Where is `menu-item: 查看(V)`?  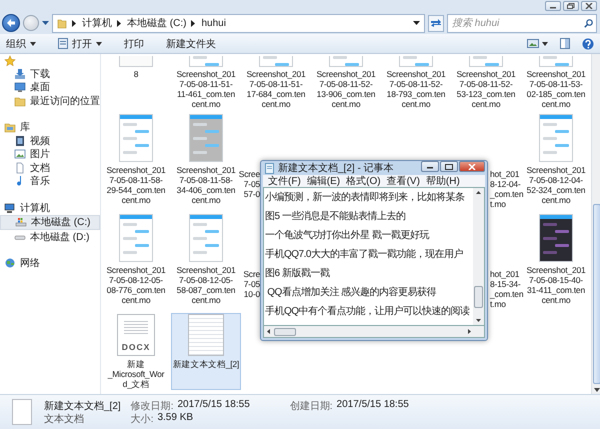 menu-item: 查看(V) is located at coordinates (403, 181).